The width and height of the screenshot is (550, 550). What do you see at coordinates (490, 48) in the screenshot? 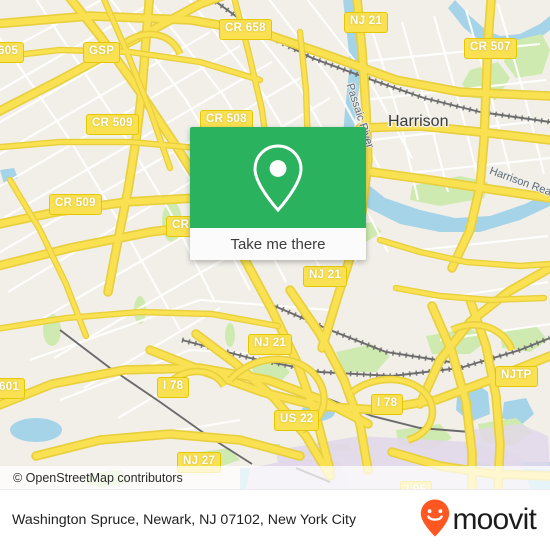
I see `road-shield: CR 507` at bounding box center [490, 48].